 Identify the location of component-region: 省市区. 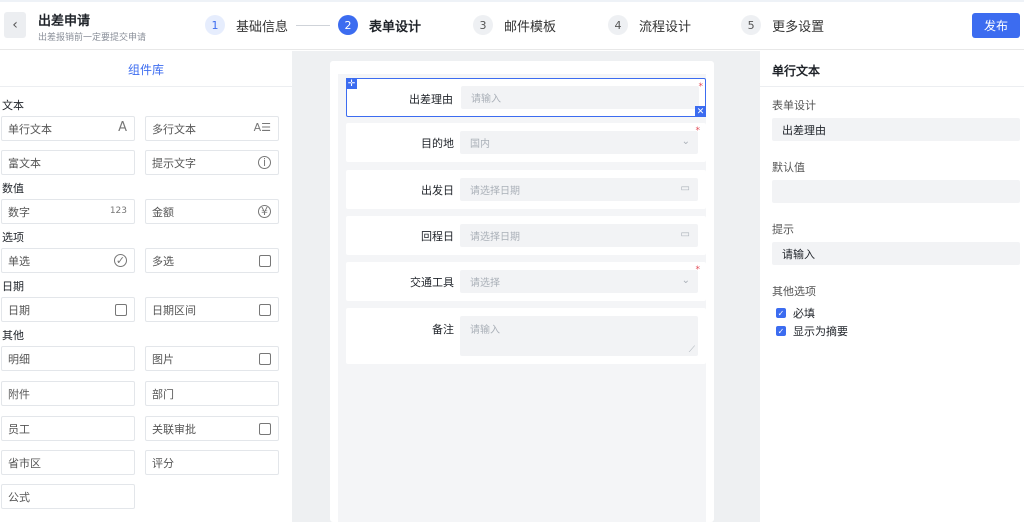
(68, 462).